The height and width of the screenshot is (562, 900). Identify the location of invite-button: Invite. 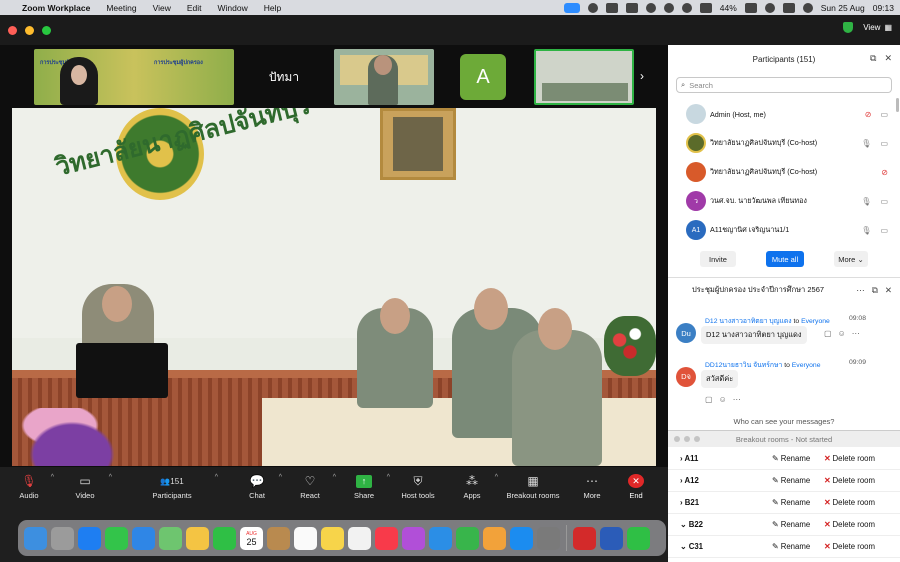
(718, 259).